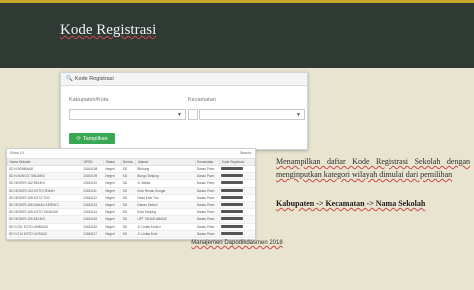  I want to click on table-cell: SD NEGERI 162 BELIKO, so click(44, 183).